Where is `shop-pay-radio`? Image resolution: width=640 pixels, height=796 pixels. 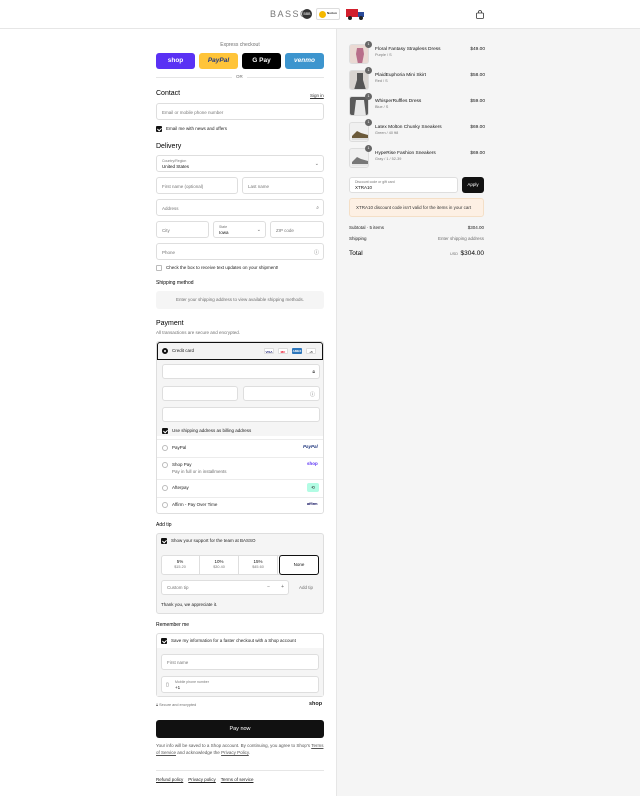
shop-pay-radio is located at coordinates (165, 465).